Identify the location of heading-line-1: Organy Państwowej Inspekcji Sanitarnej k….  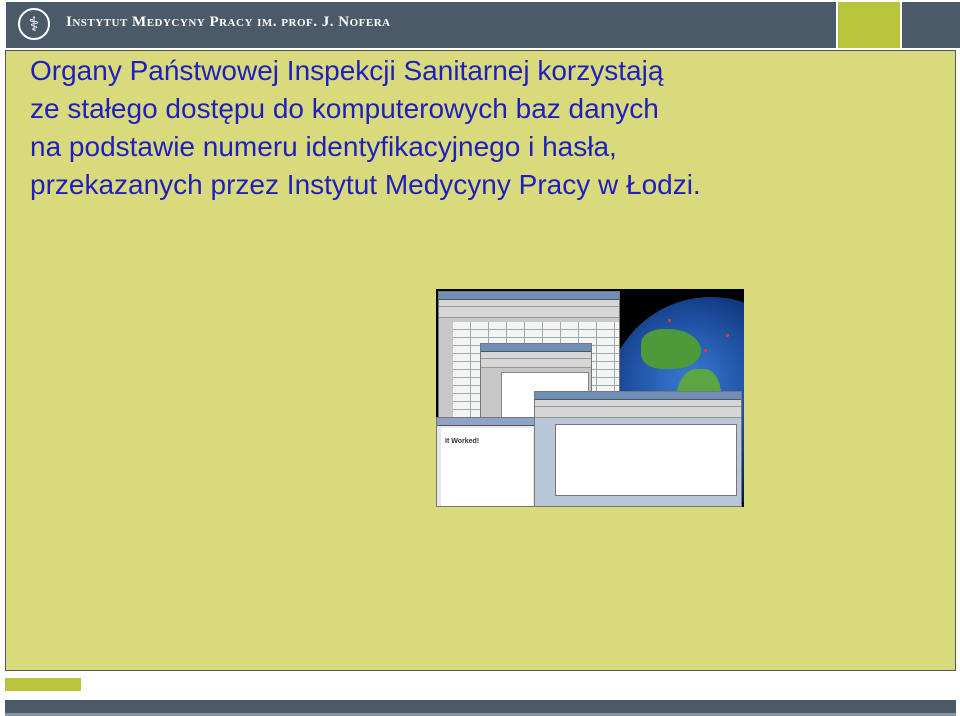
(347, 70).